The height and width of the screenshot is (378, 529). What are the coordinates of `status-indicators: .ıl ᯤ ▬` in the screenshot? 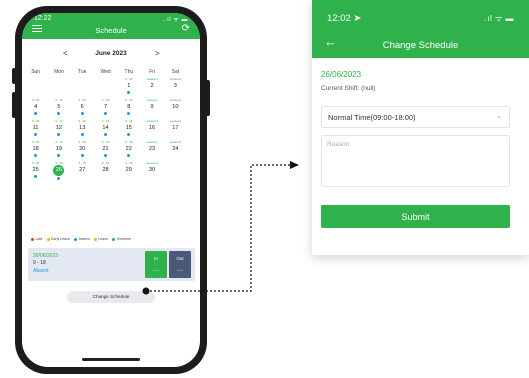 It's located at (499, 18).